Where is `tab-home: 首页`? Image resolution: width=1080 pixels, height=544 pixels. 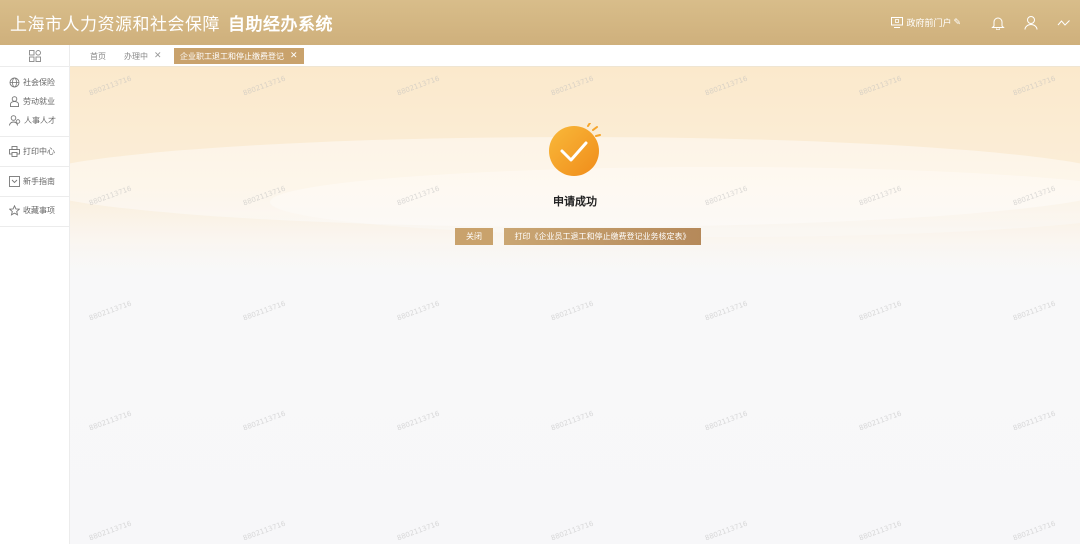
tab-home: 首页 is located at coordinates (98, 56).